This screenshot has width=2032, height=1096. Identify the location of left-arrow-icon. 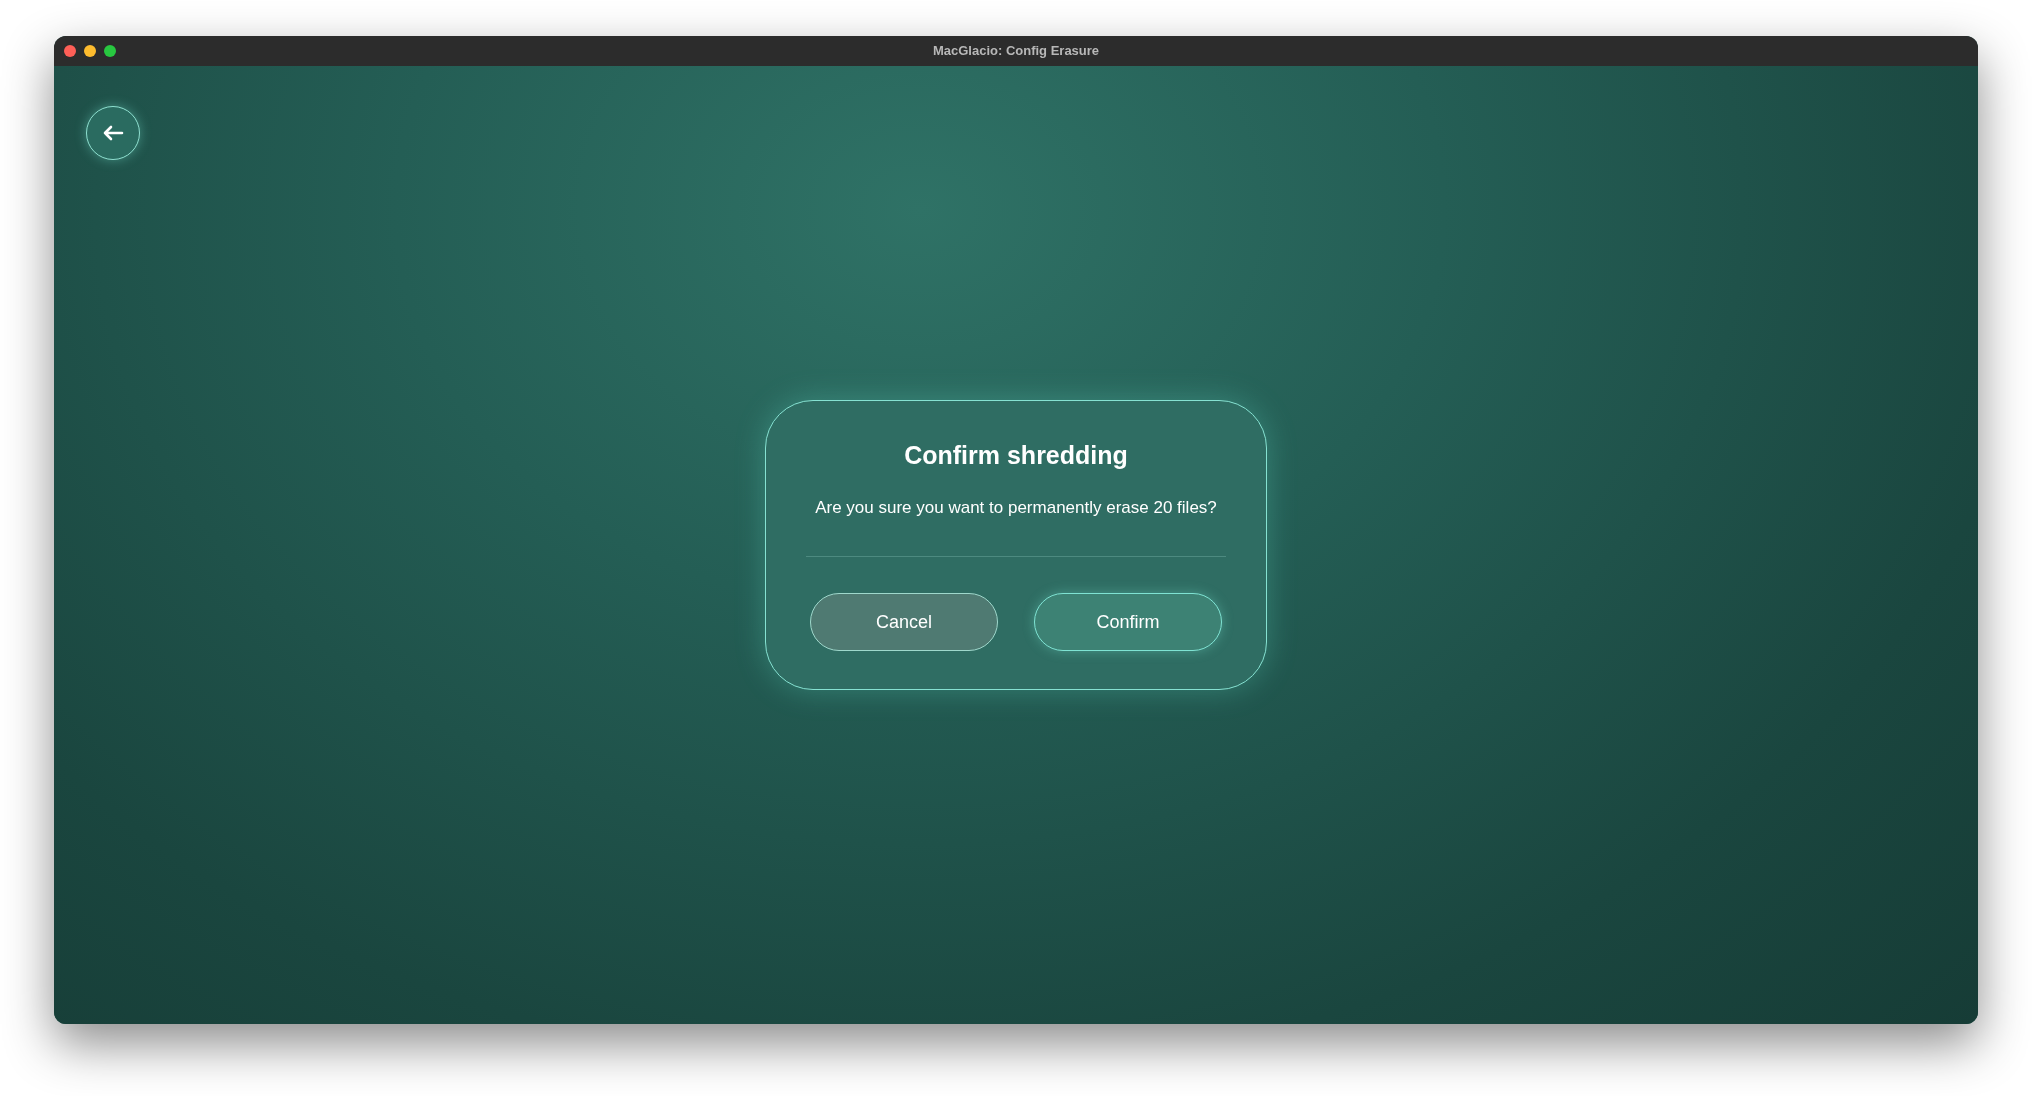
(113, 133).